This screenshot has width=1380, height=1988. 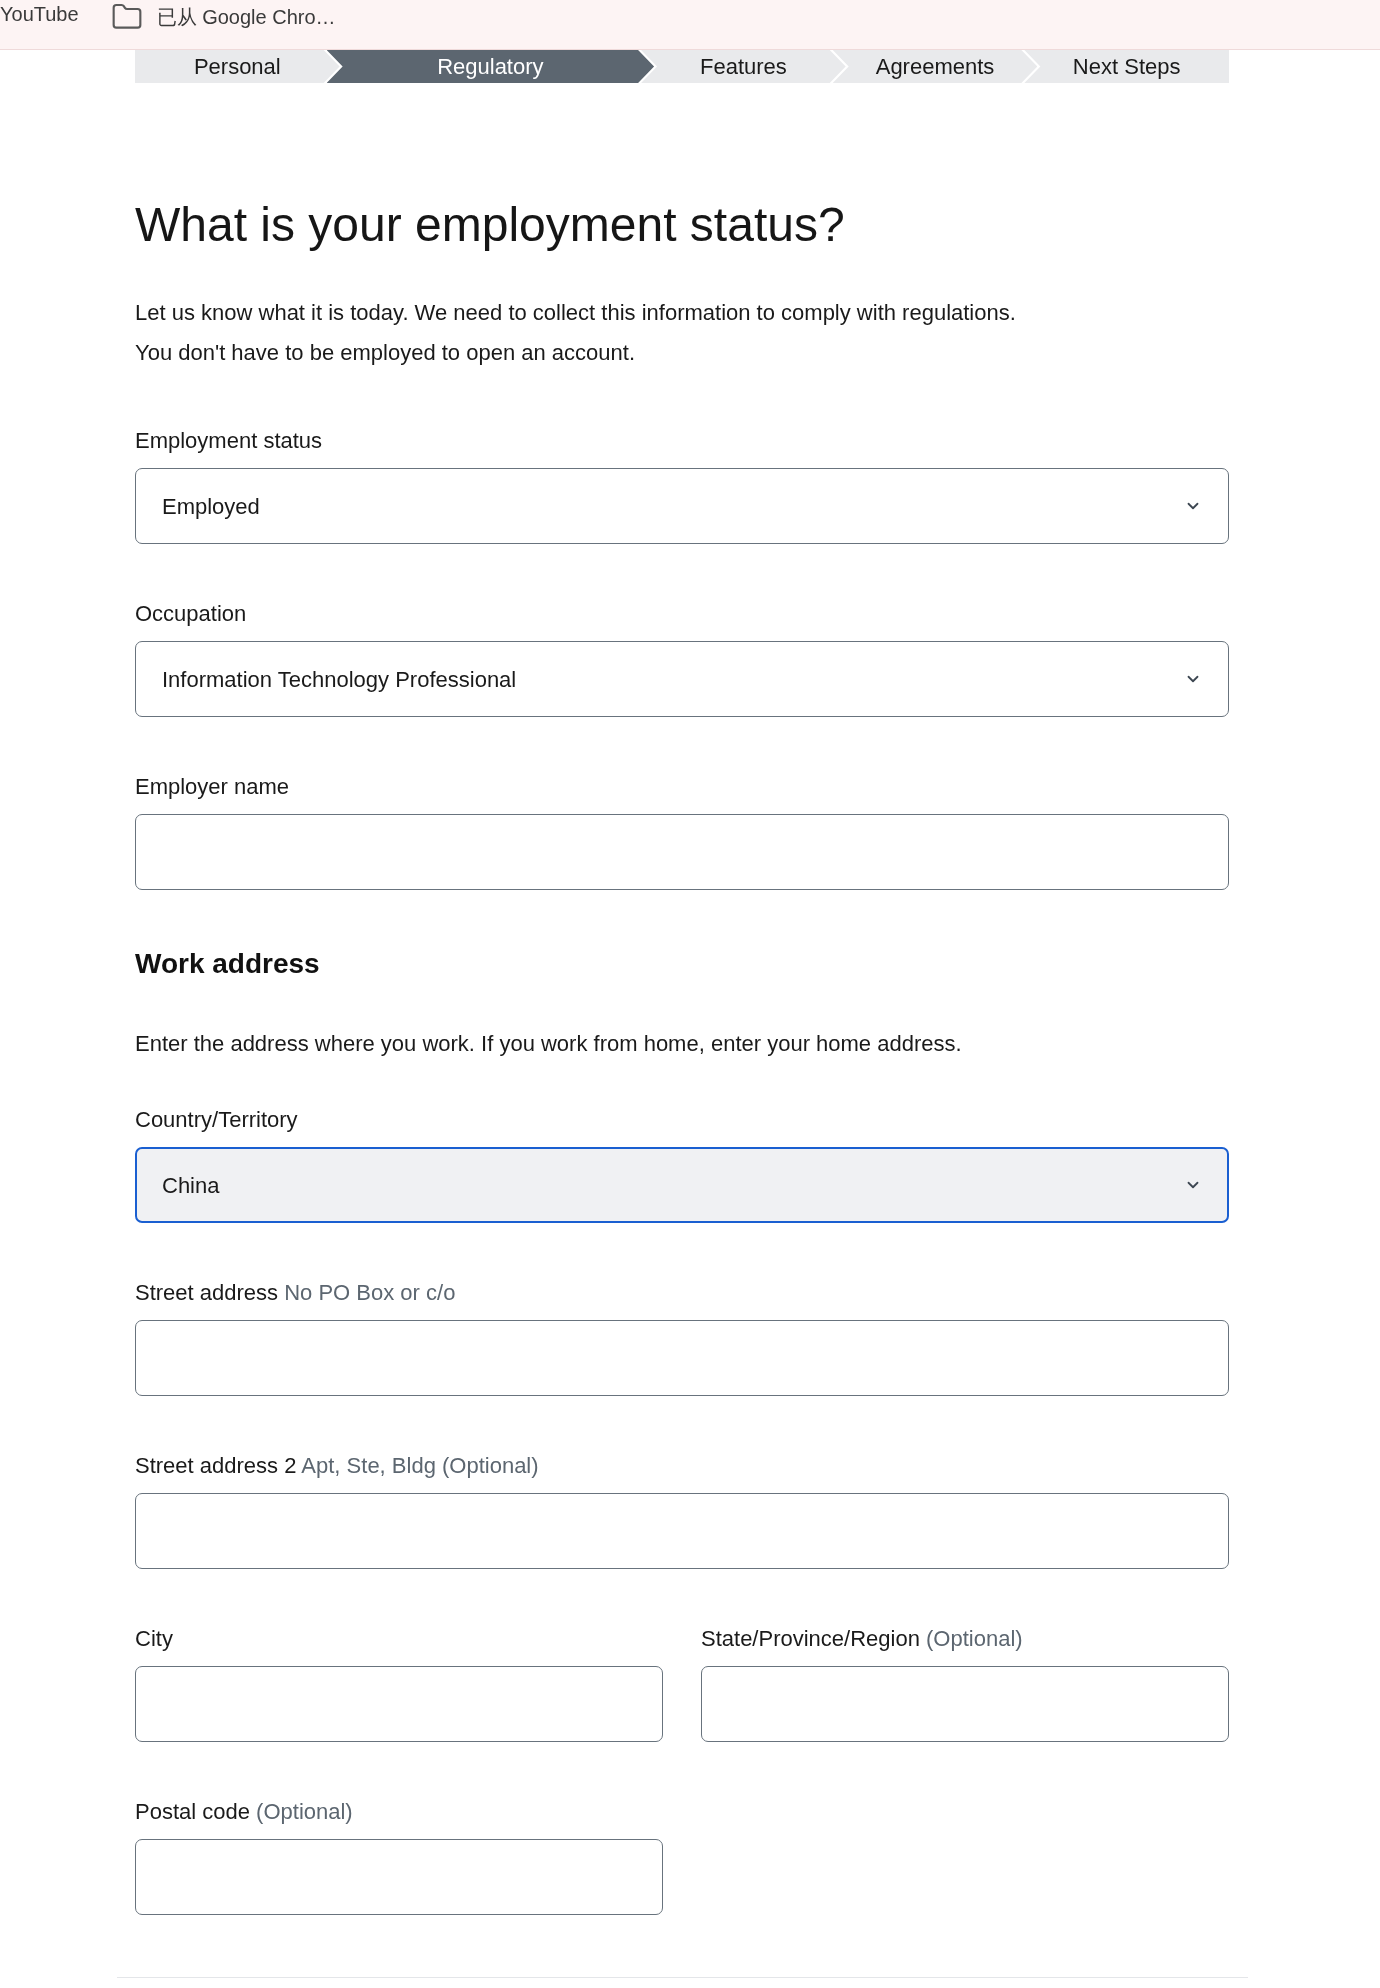 I want to click on progress-step: Regulatory, so click(x=490, y=66).